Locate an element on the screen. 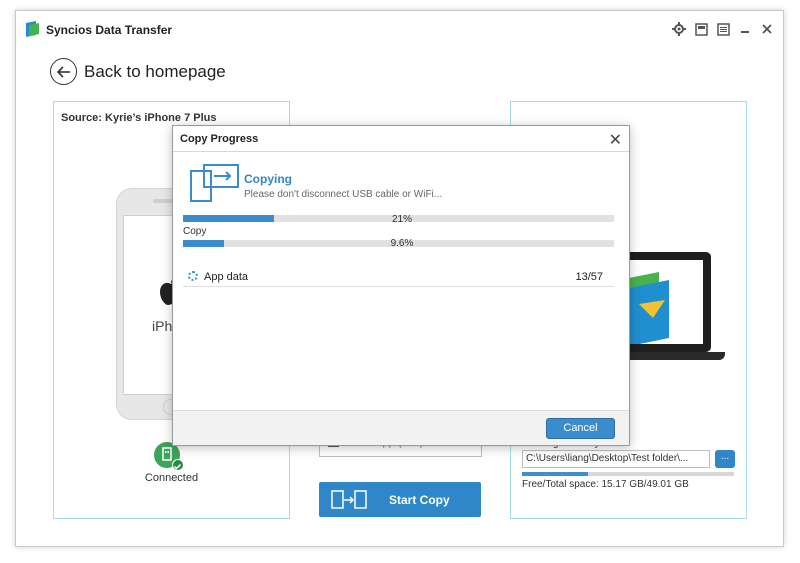  back-arrow-icon is located at coordinates (63, 71).